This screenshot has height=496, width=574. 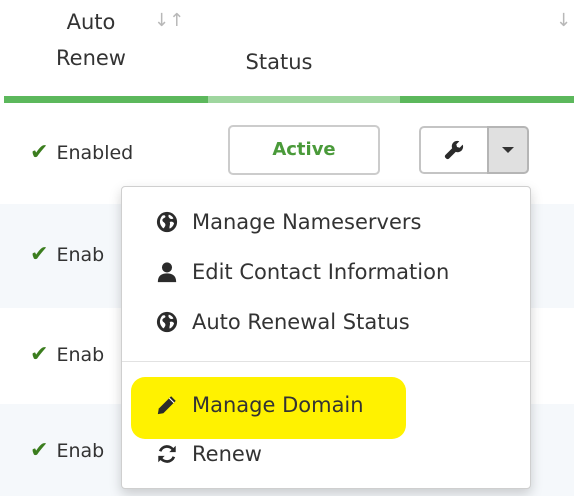 I want to click on menu-item-label: Manage Nameservers, so click(x=307, y=222).